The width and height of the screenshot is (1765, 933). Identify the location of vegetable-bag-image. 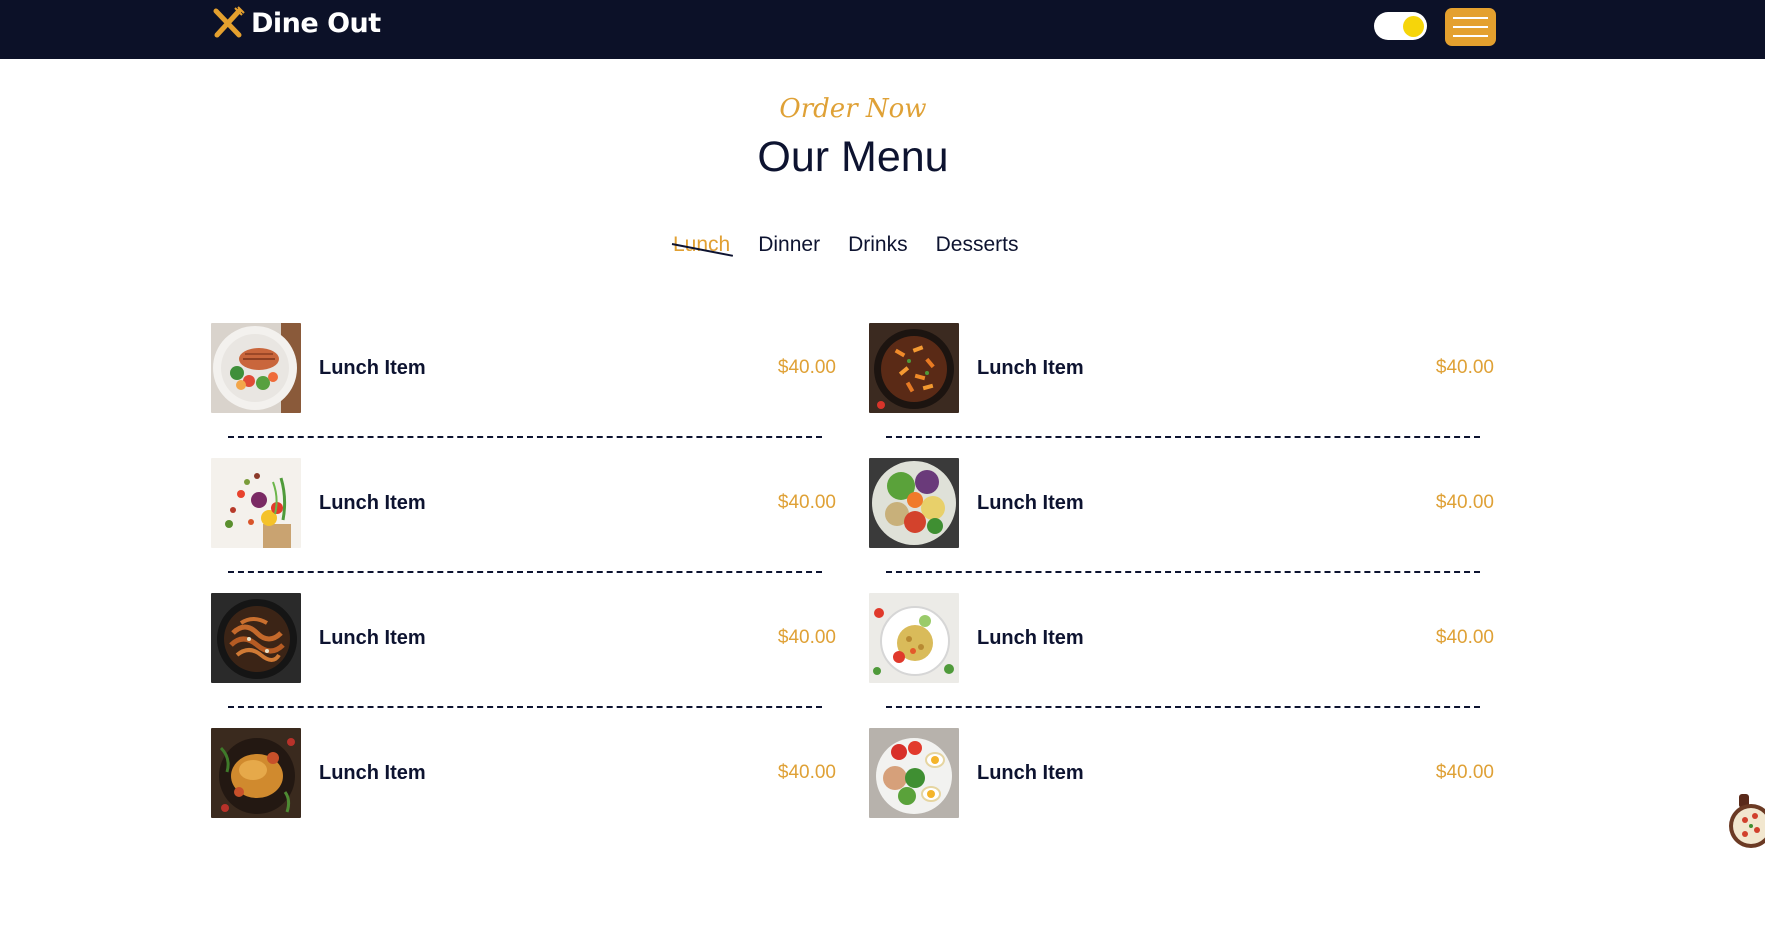
(256, 503).